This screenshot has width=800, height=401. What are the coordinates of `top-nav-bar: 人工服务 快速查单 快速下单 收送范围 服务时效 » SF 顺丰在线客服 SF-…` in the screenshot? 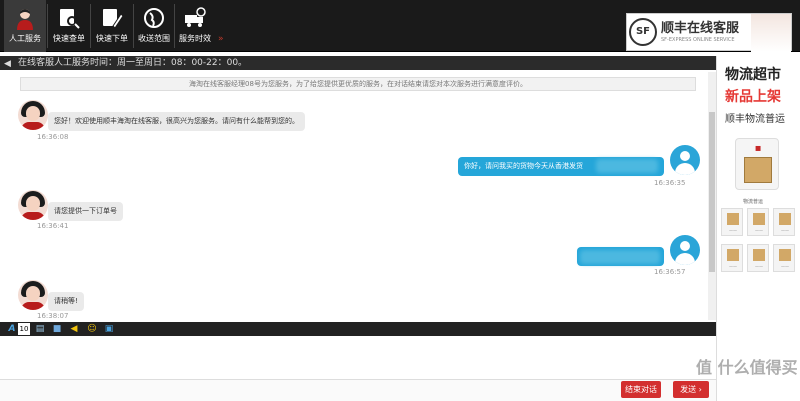 It's located at (400, 26).